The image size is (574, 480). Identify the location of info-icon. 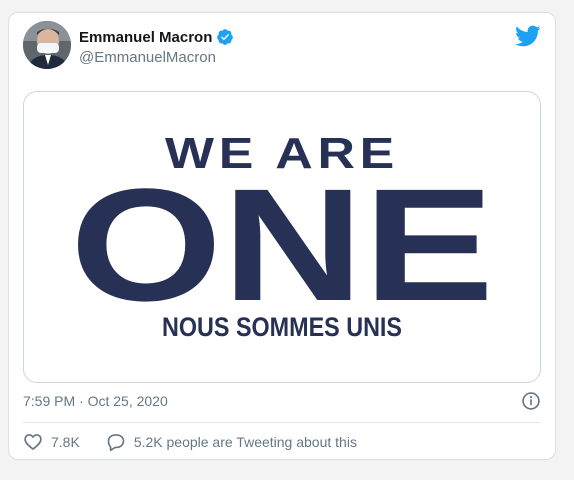
(531, 401).